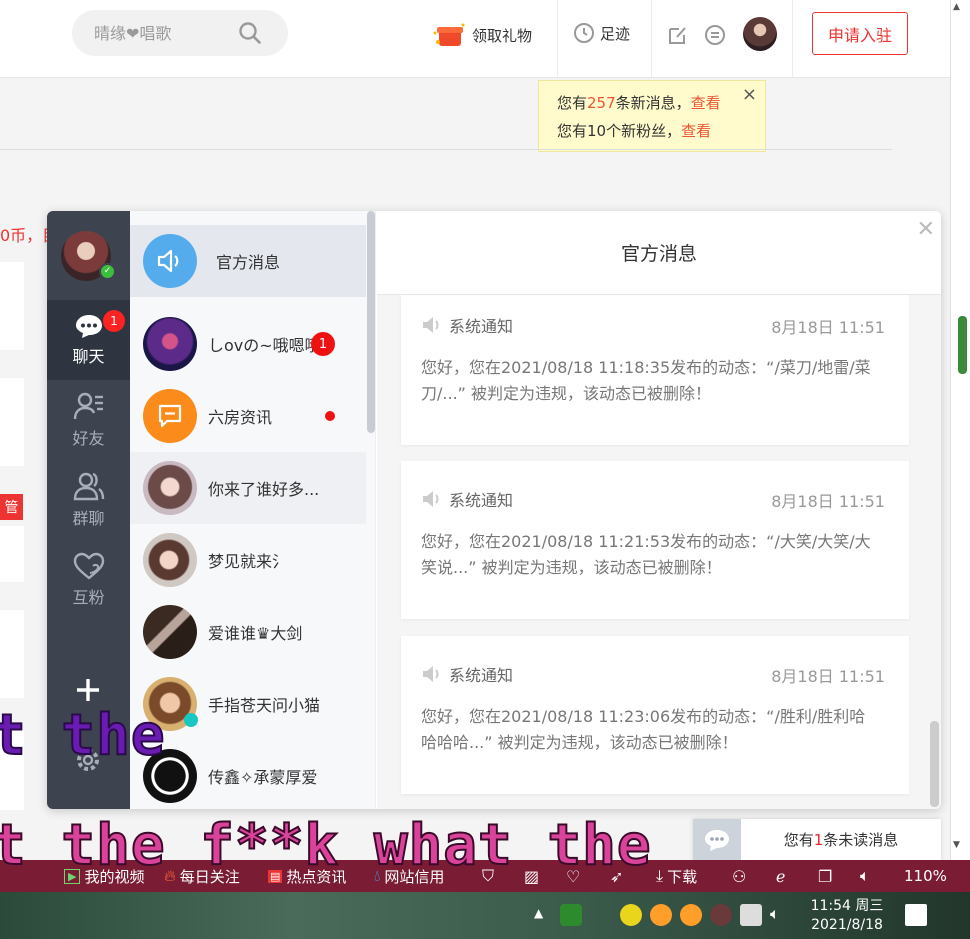 The image size is (970, 939). I want to click on nav-chat: 聊天 1, so click(88, 340).